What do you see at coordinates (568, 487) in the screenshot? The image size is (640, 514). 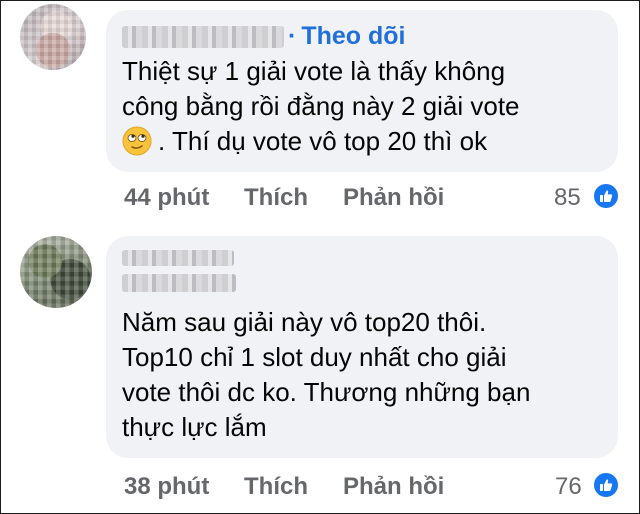 I see `reaction-count: 76` at bounding box center [568, 487].